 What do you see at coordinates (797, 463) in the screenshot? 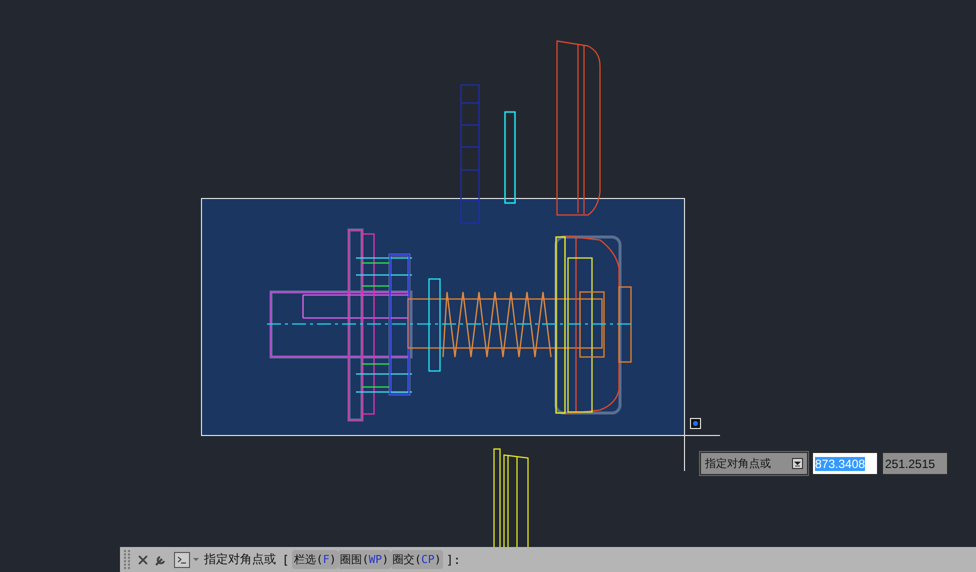
I see `options-menu-icon` at bounding box center [797, 463].